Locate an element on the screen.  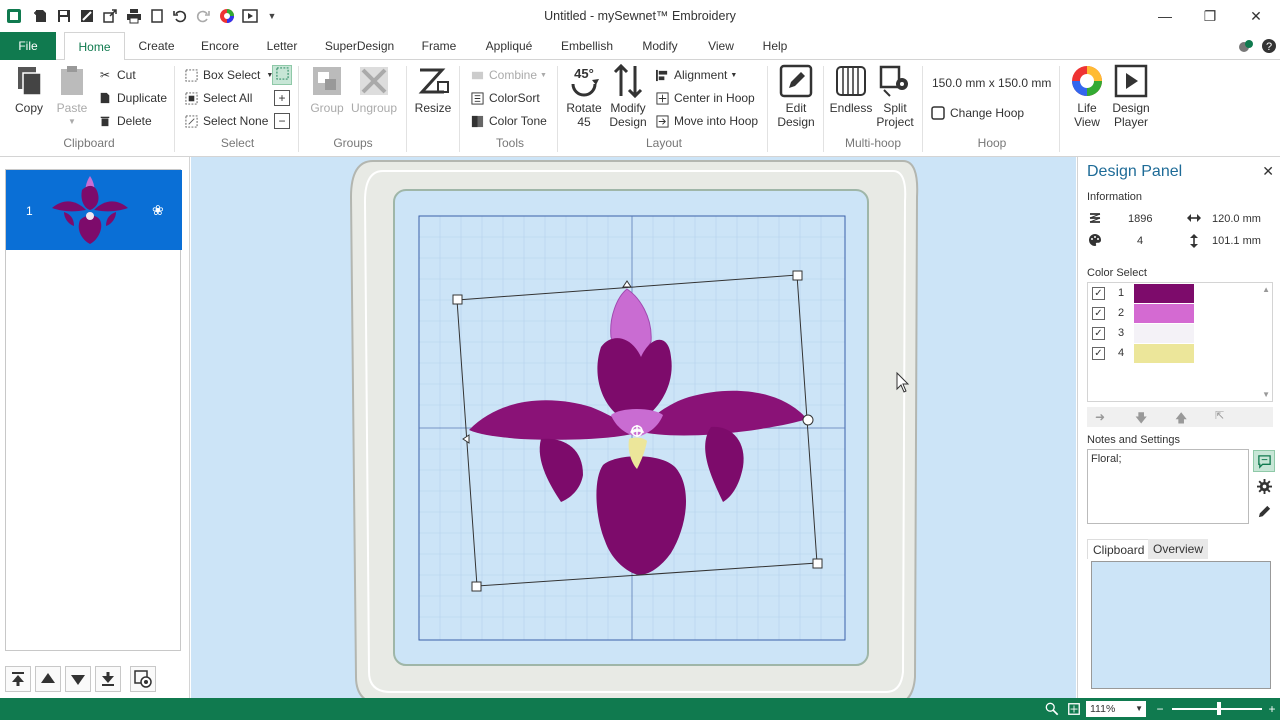
minimize-button: — is located at coordinates (1165, 16).